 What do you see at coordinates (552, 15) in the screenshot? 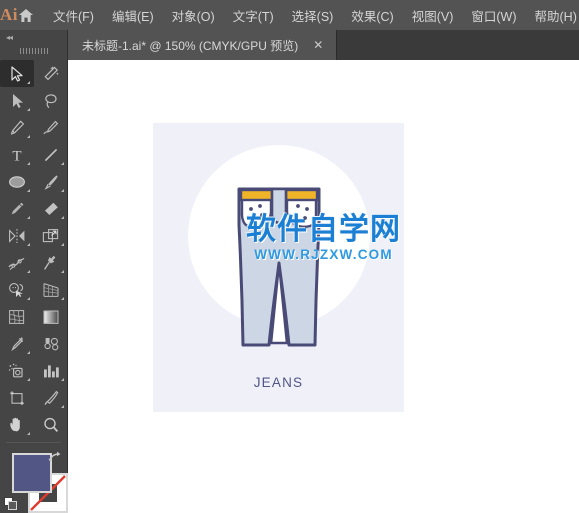
I see `menu-item-help: 帮助(H)` at bounding box center [552, 15].